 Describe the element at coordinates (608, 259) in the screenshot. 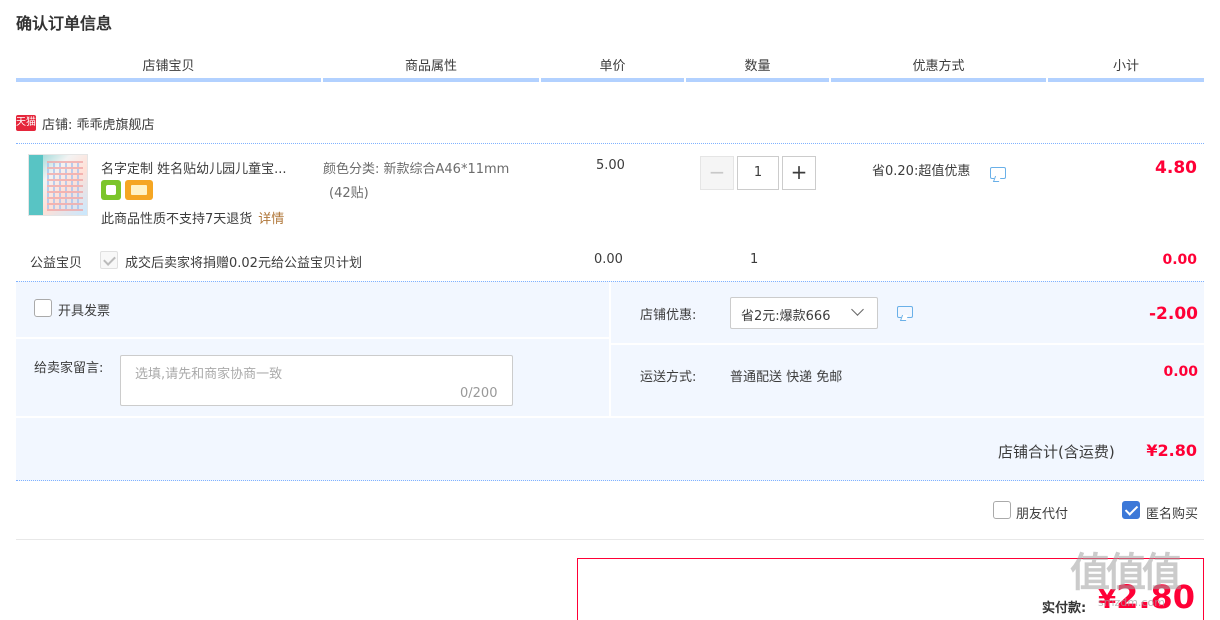

I see `charity-price: 0.00` at that location.